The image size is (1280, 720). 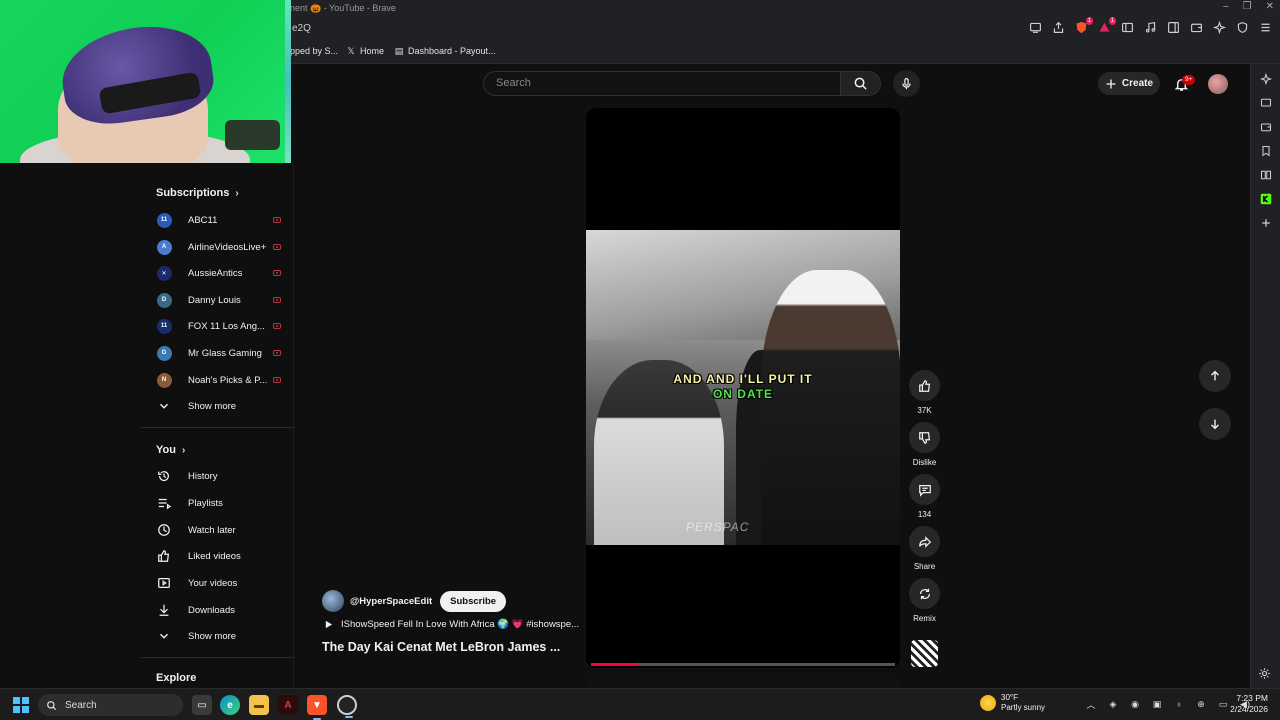 What do you see at coordinates (164, 476) in the screenshot?
I see `history-icon` at bounding box center [164, 476].